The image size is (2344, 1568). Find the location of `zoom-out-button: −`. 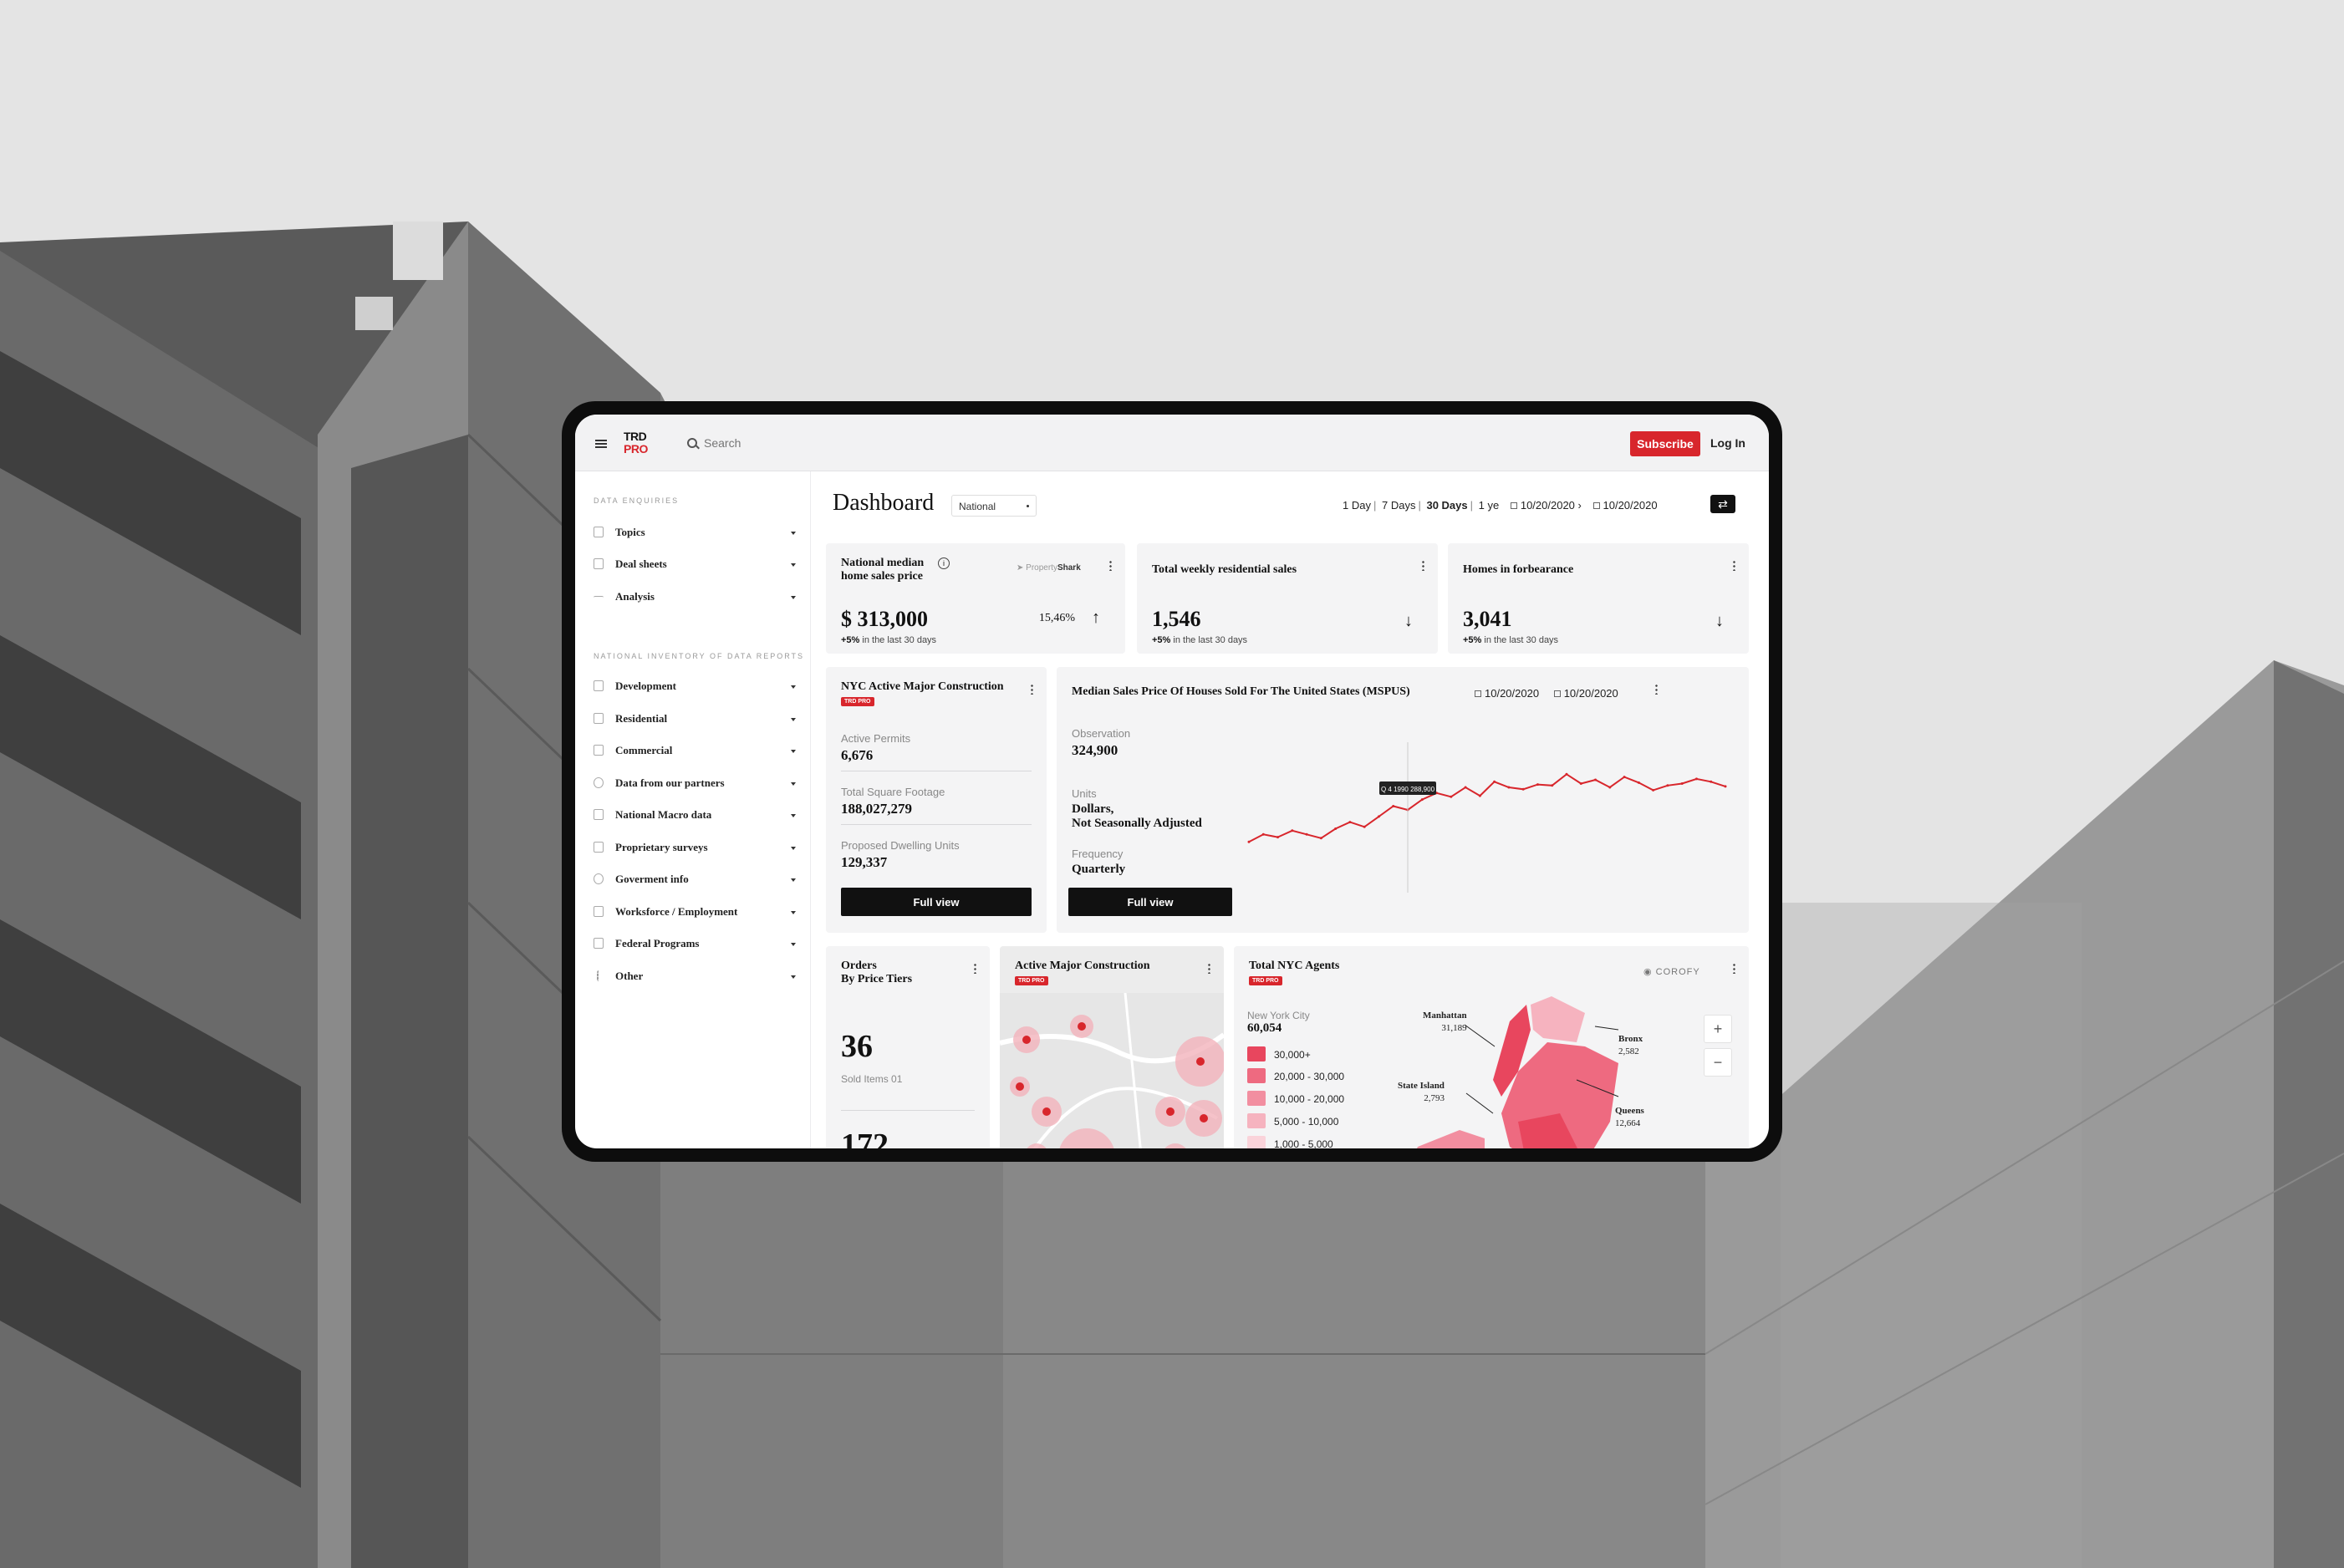

zoom-out-button: − is located at coordinates (1718, 1062).